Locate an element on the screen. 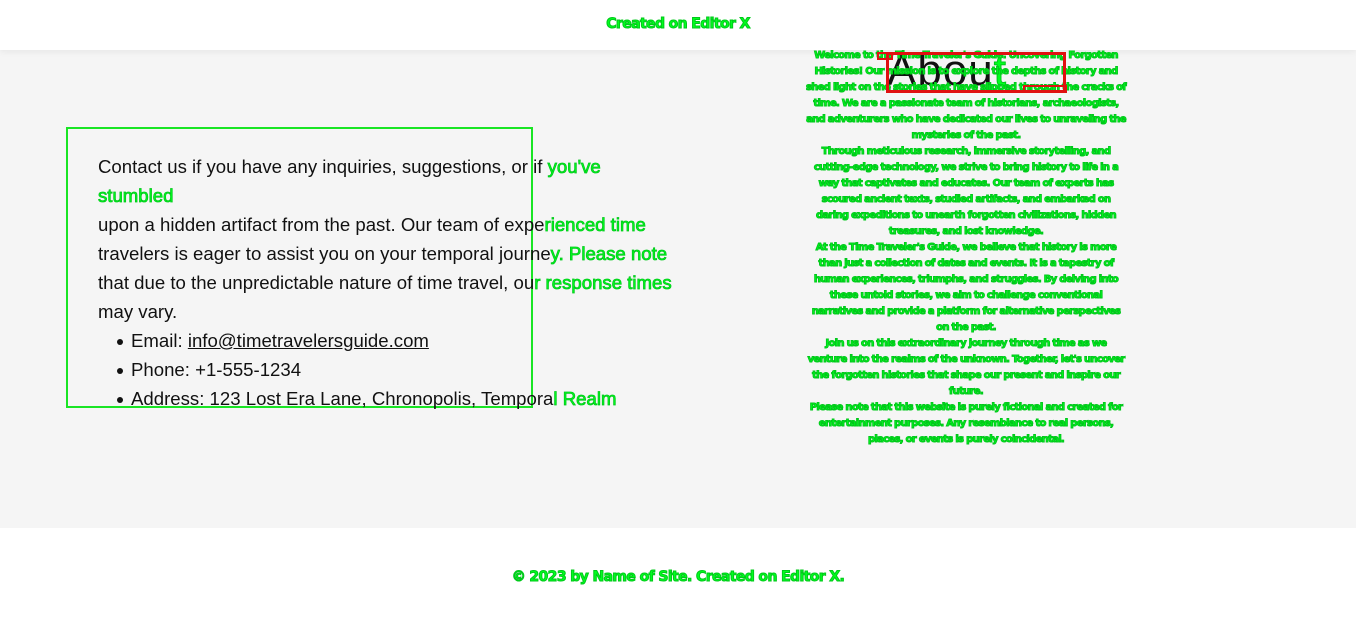 This screenshot has width=1356, height=629. email-link: info@timetravelersguide.com is located at coordinates (308, 340).